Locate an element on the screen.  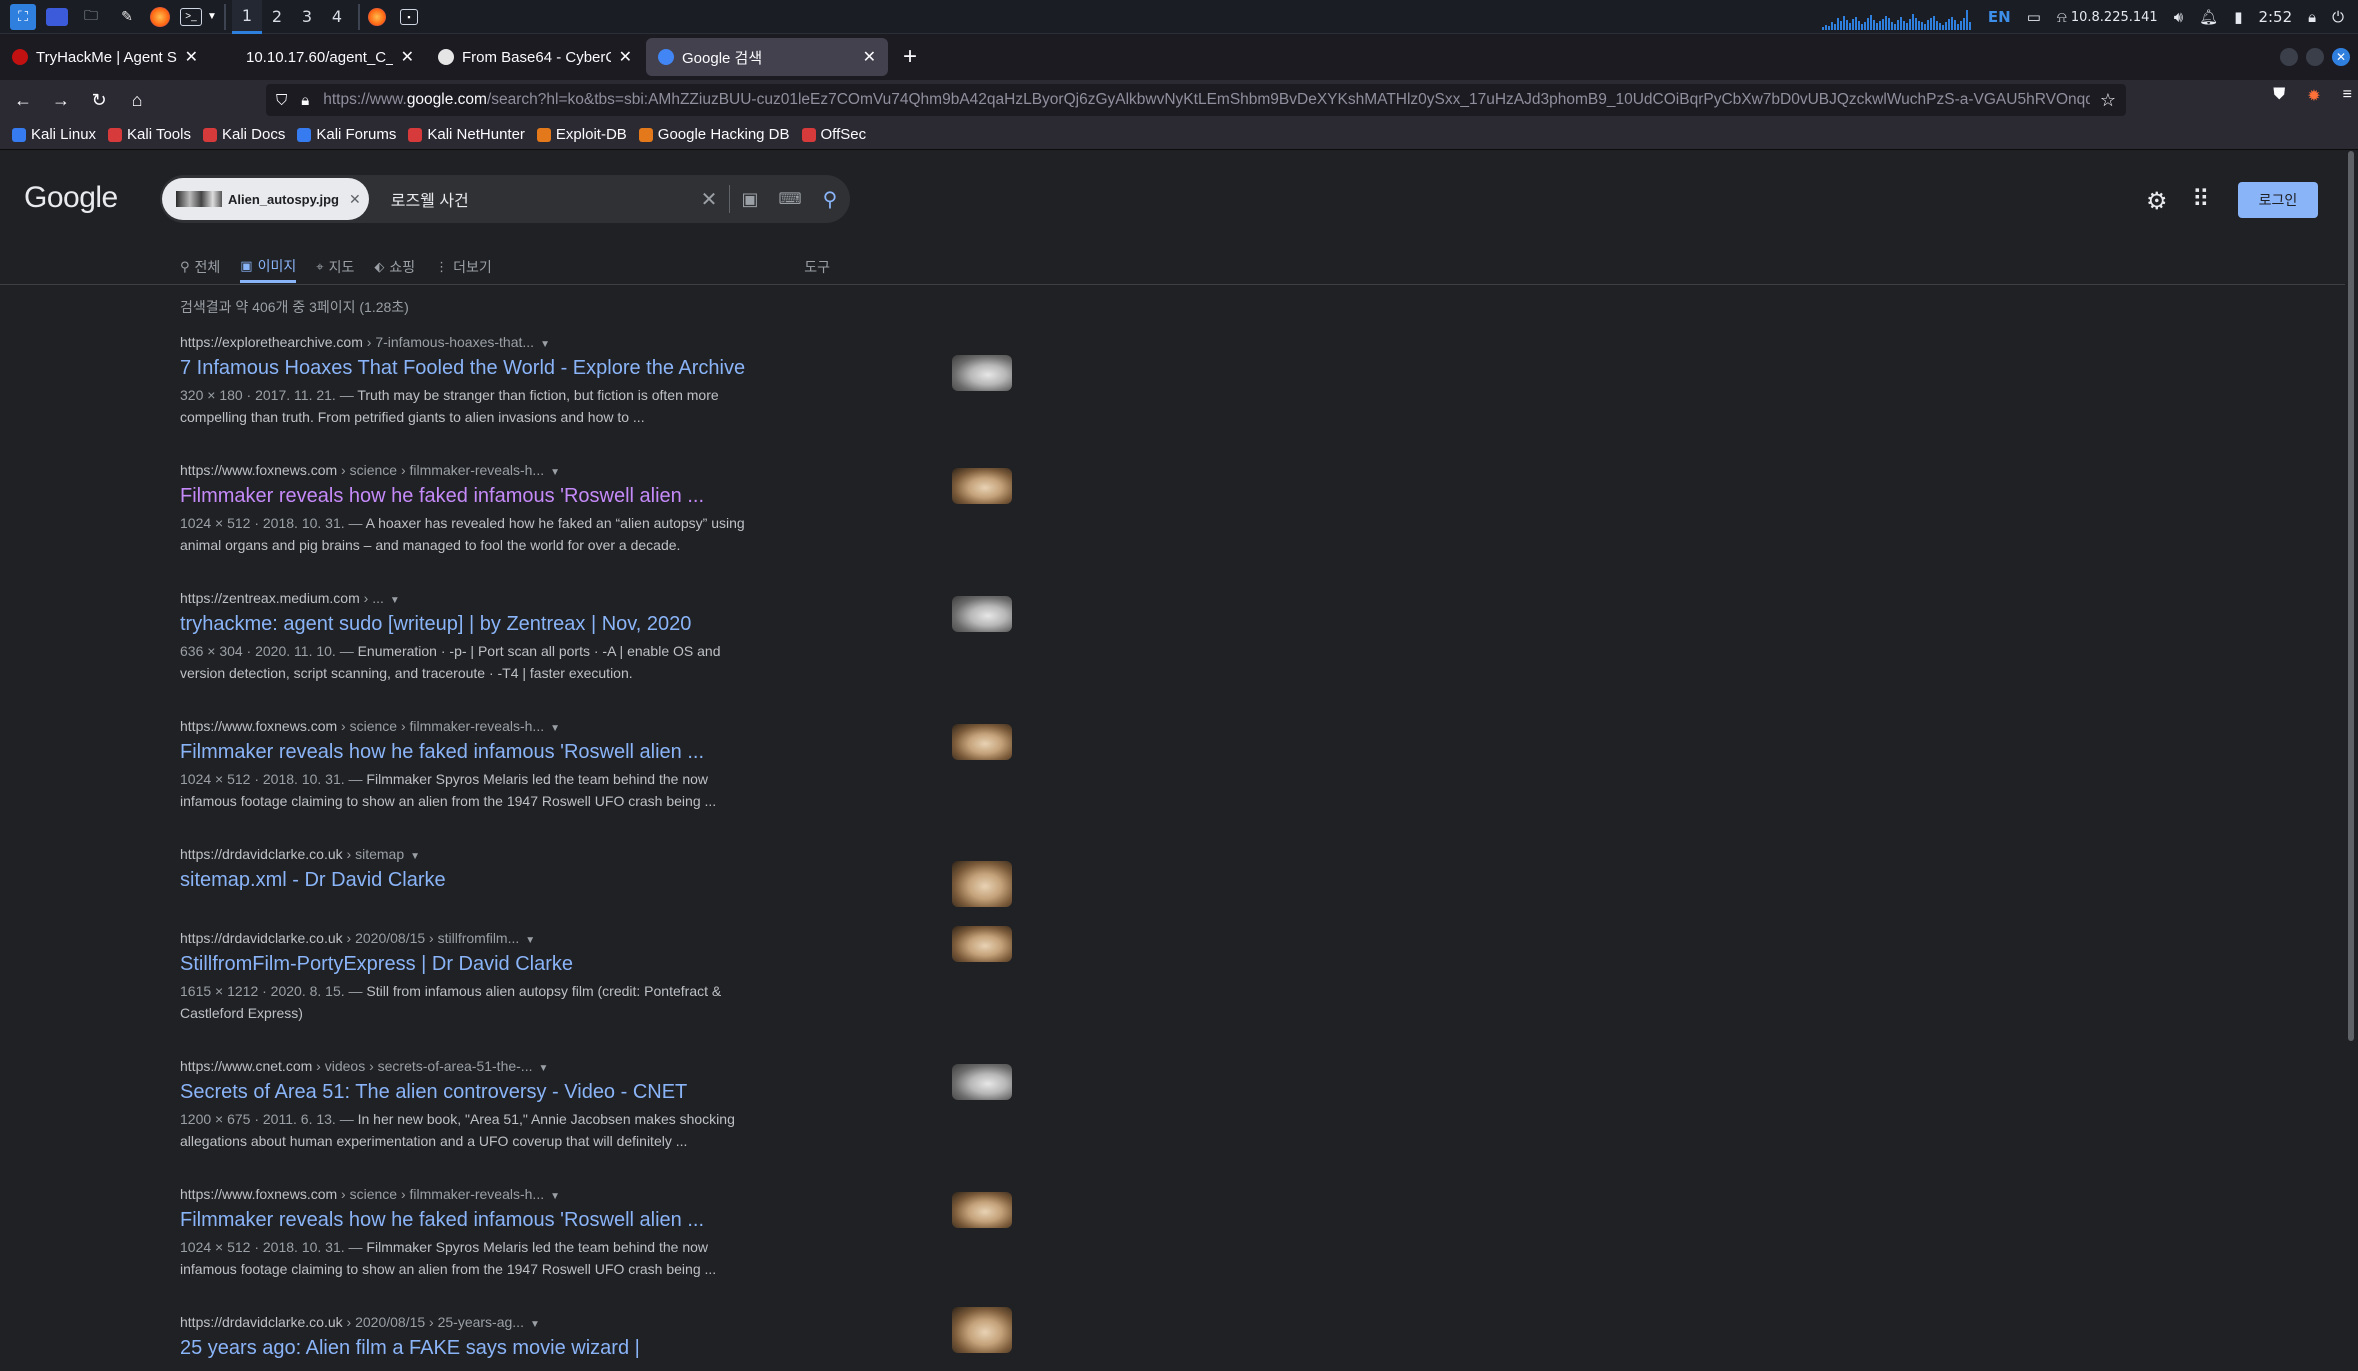
bookmark-item: Exploit-DB is located at coordinates (581, 134).